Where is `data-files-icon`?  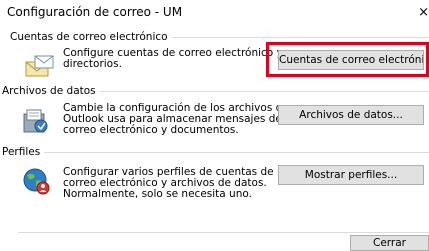
data-files-icon is located at coordinates (36, 121).